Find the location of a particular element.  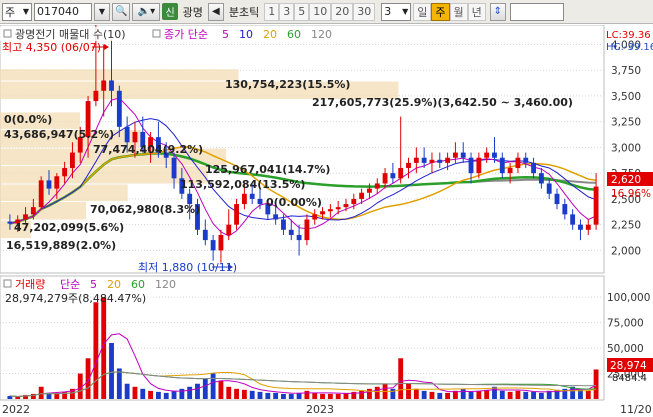

price-legend-title: 광명전기 매물대 수(10) is located at coordinates (70, 34).